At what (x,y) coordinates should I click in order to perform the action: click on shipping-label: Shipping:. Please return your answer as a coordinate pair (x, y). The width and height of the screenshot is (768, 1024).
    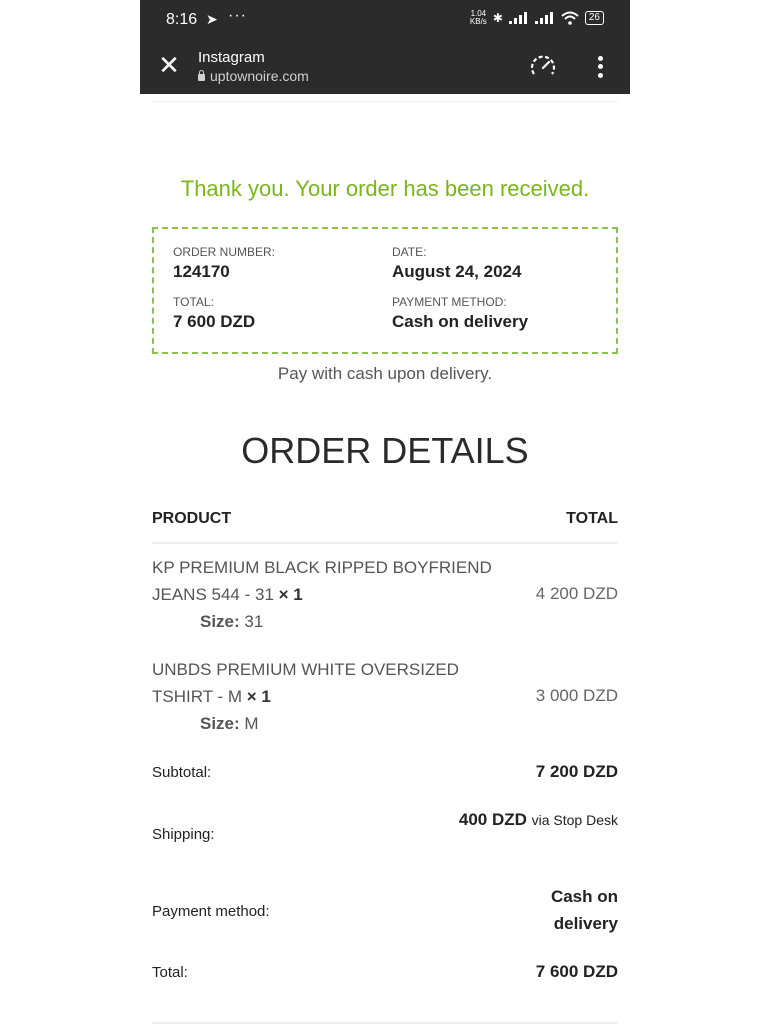
    Looking at the image, I should click on (183, 834).